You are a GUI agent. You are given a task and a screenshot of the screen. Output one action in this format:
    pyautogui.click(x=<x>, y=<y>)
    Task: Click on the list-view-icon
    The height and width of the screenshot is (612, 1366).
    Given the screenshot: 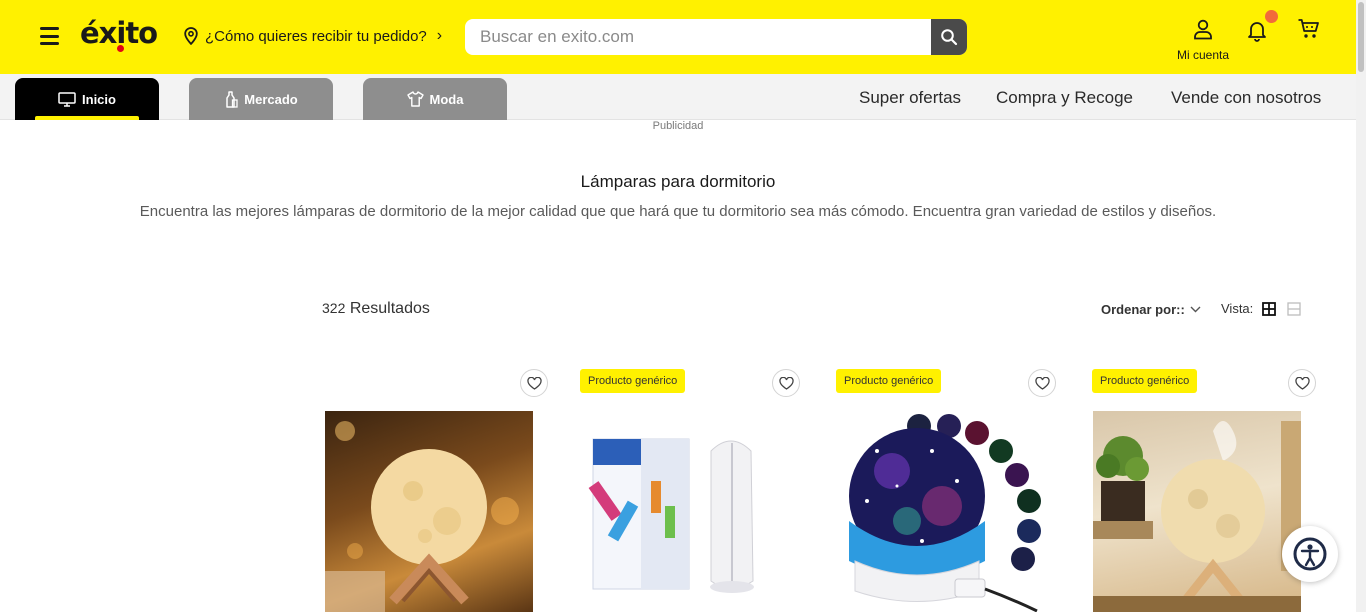 What is the action you would take?
    pyautogui.click(x=1294, y=309)
    